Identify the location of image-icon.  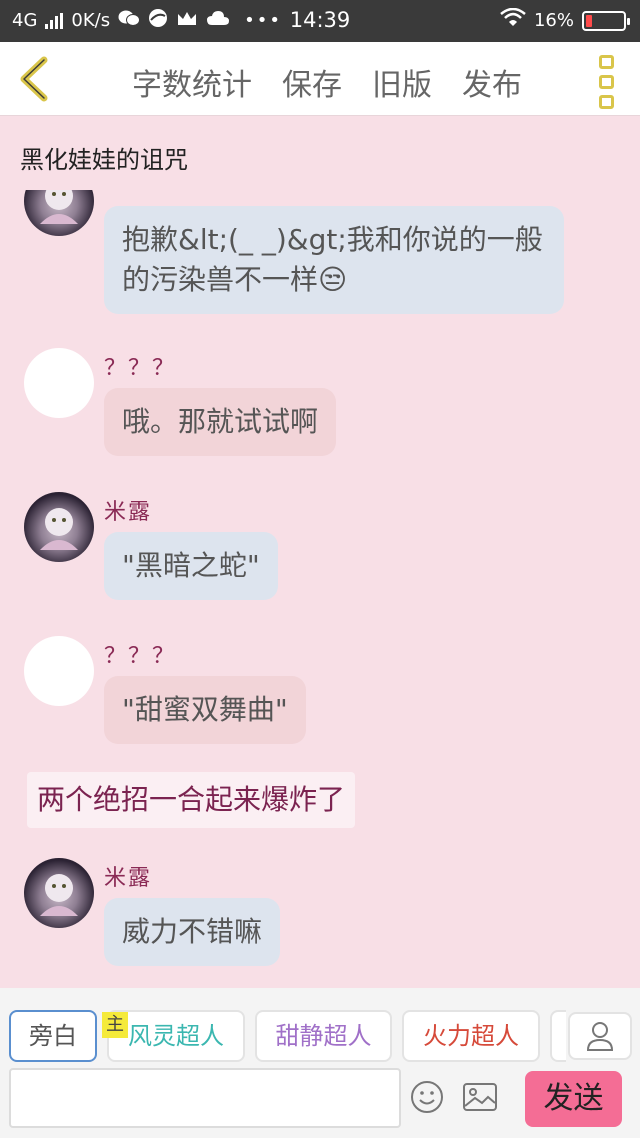
(480, 1097).